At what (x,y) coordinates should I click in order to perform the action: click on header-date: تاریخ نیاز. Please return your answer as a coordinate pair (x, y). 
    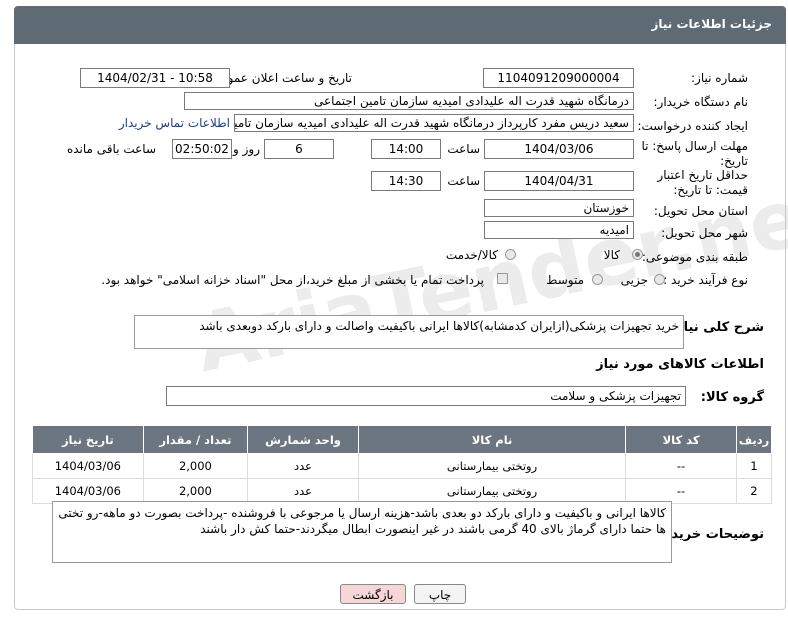
    Looking at the image, I should click on (88, 439).